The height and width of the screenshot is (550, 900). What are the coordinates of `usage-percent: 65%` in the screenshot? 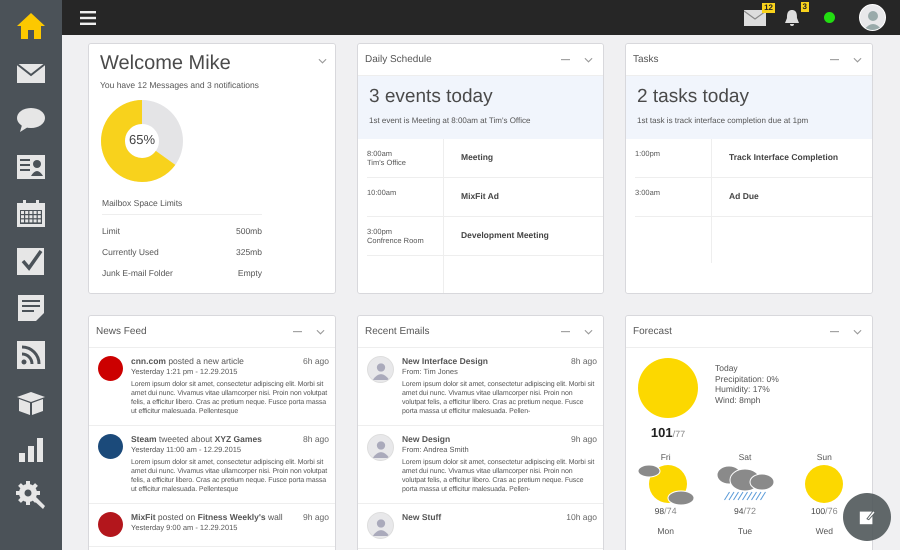 It's located at (142, 139).